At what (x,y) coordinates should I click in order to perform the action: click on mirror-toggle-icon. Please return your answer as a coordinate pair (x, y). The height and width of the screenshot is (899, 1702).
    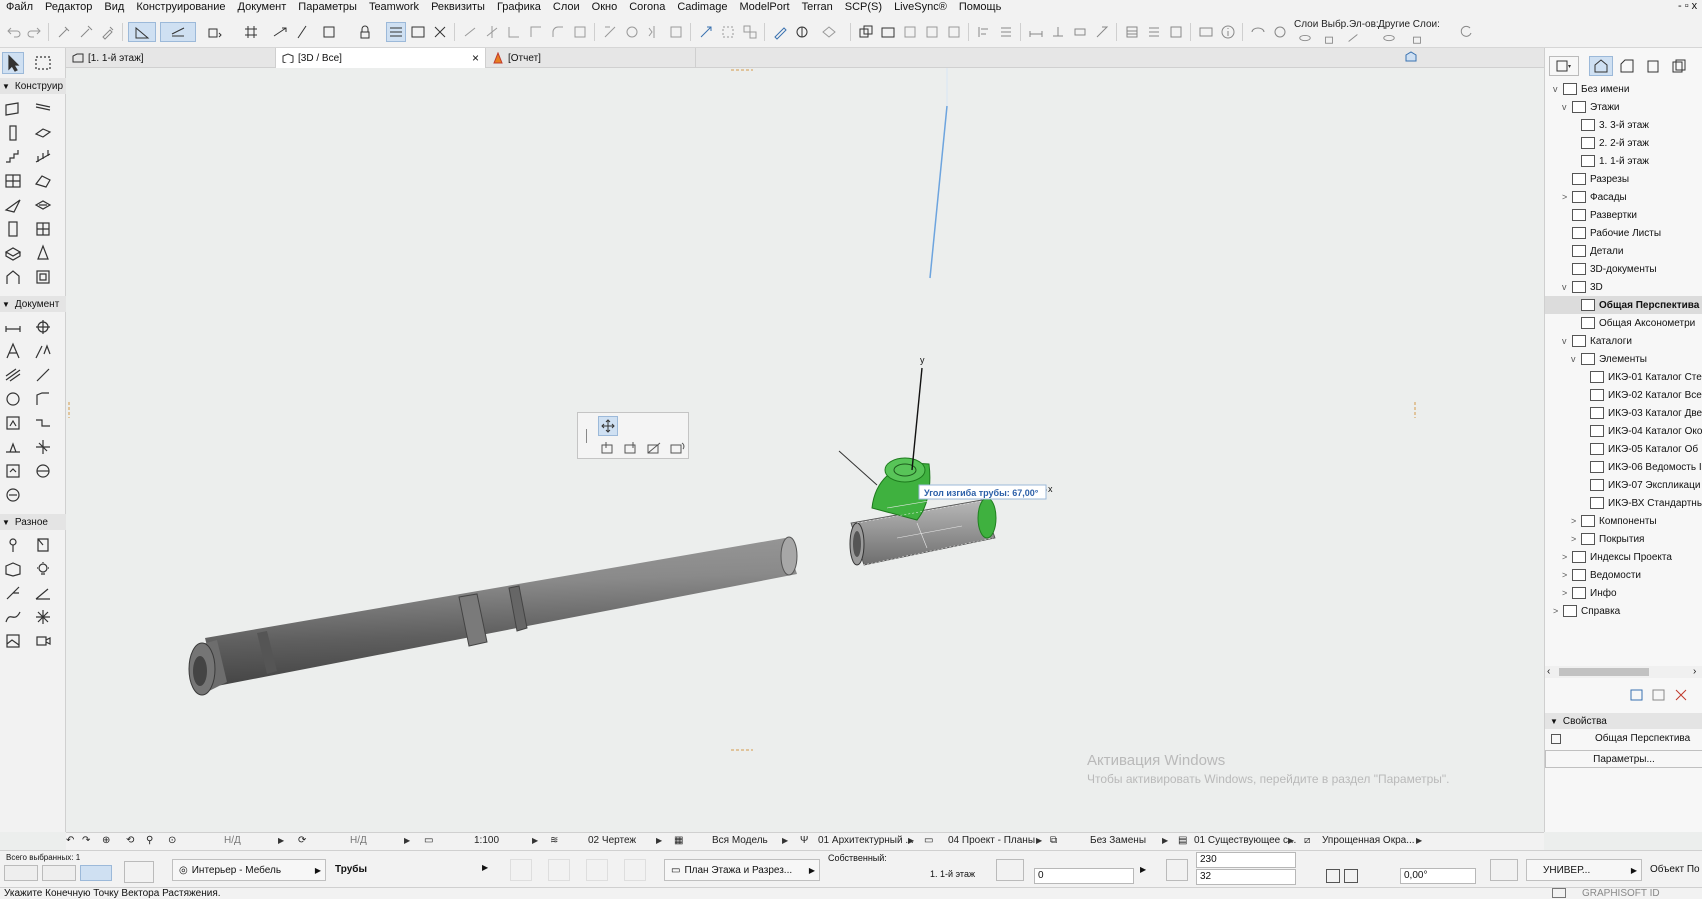
    Looking at the image, I should click on (1351, 876).